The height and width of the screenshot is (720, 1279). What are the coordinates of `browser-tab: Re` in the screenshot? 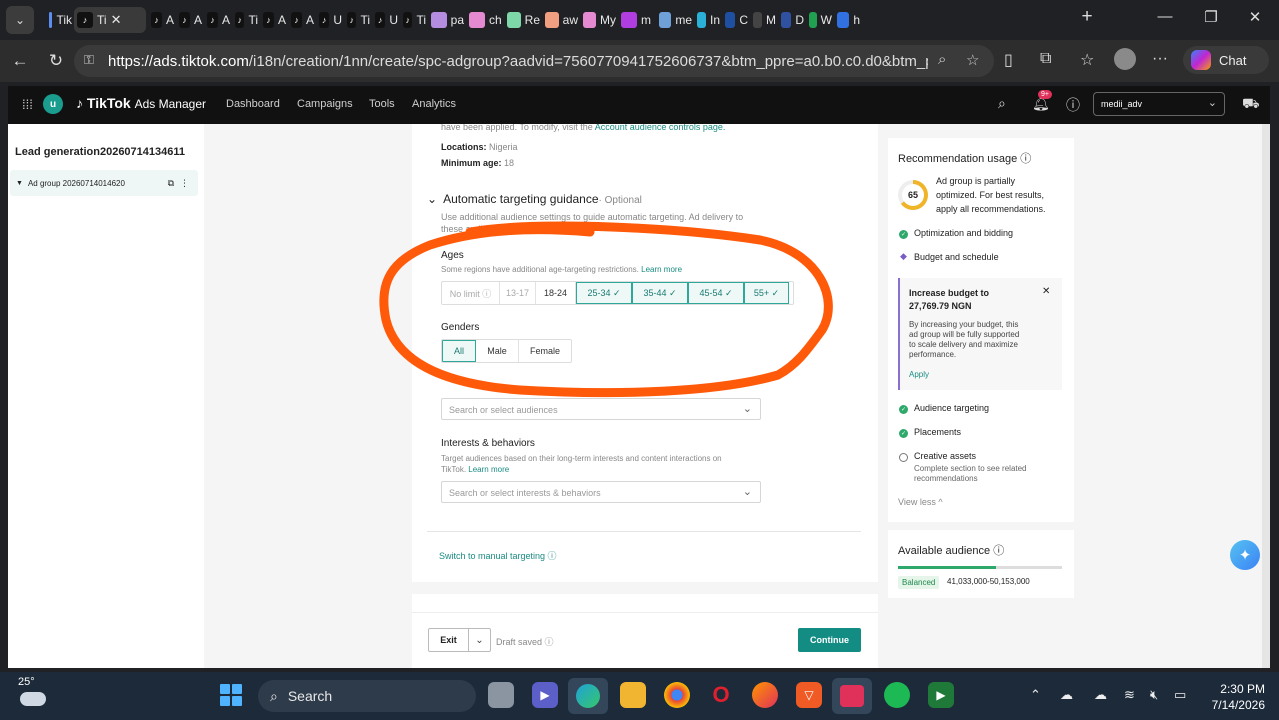 It's located at (522, 20).